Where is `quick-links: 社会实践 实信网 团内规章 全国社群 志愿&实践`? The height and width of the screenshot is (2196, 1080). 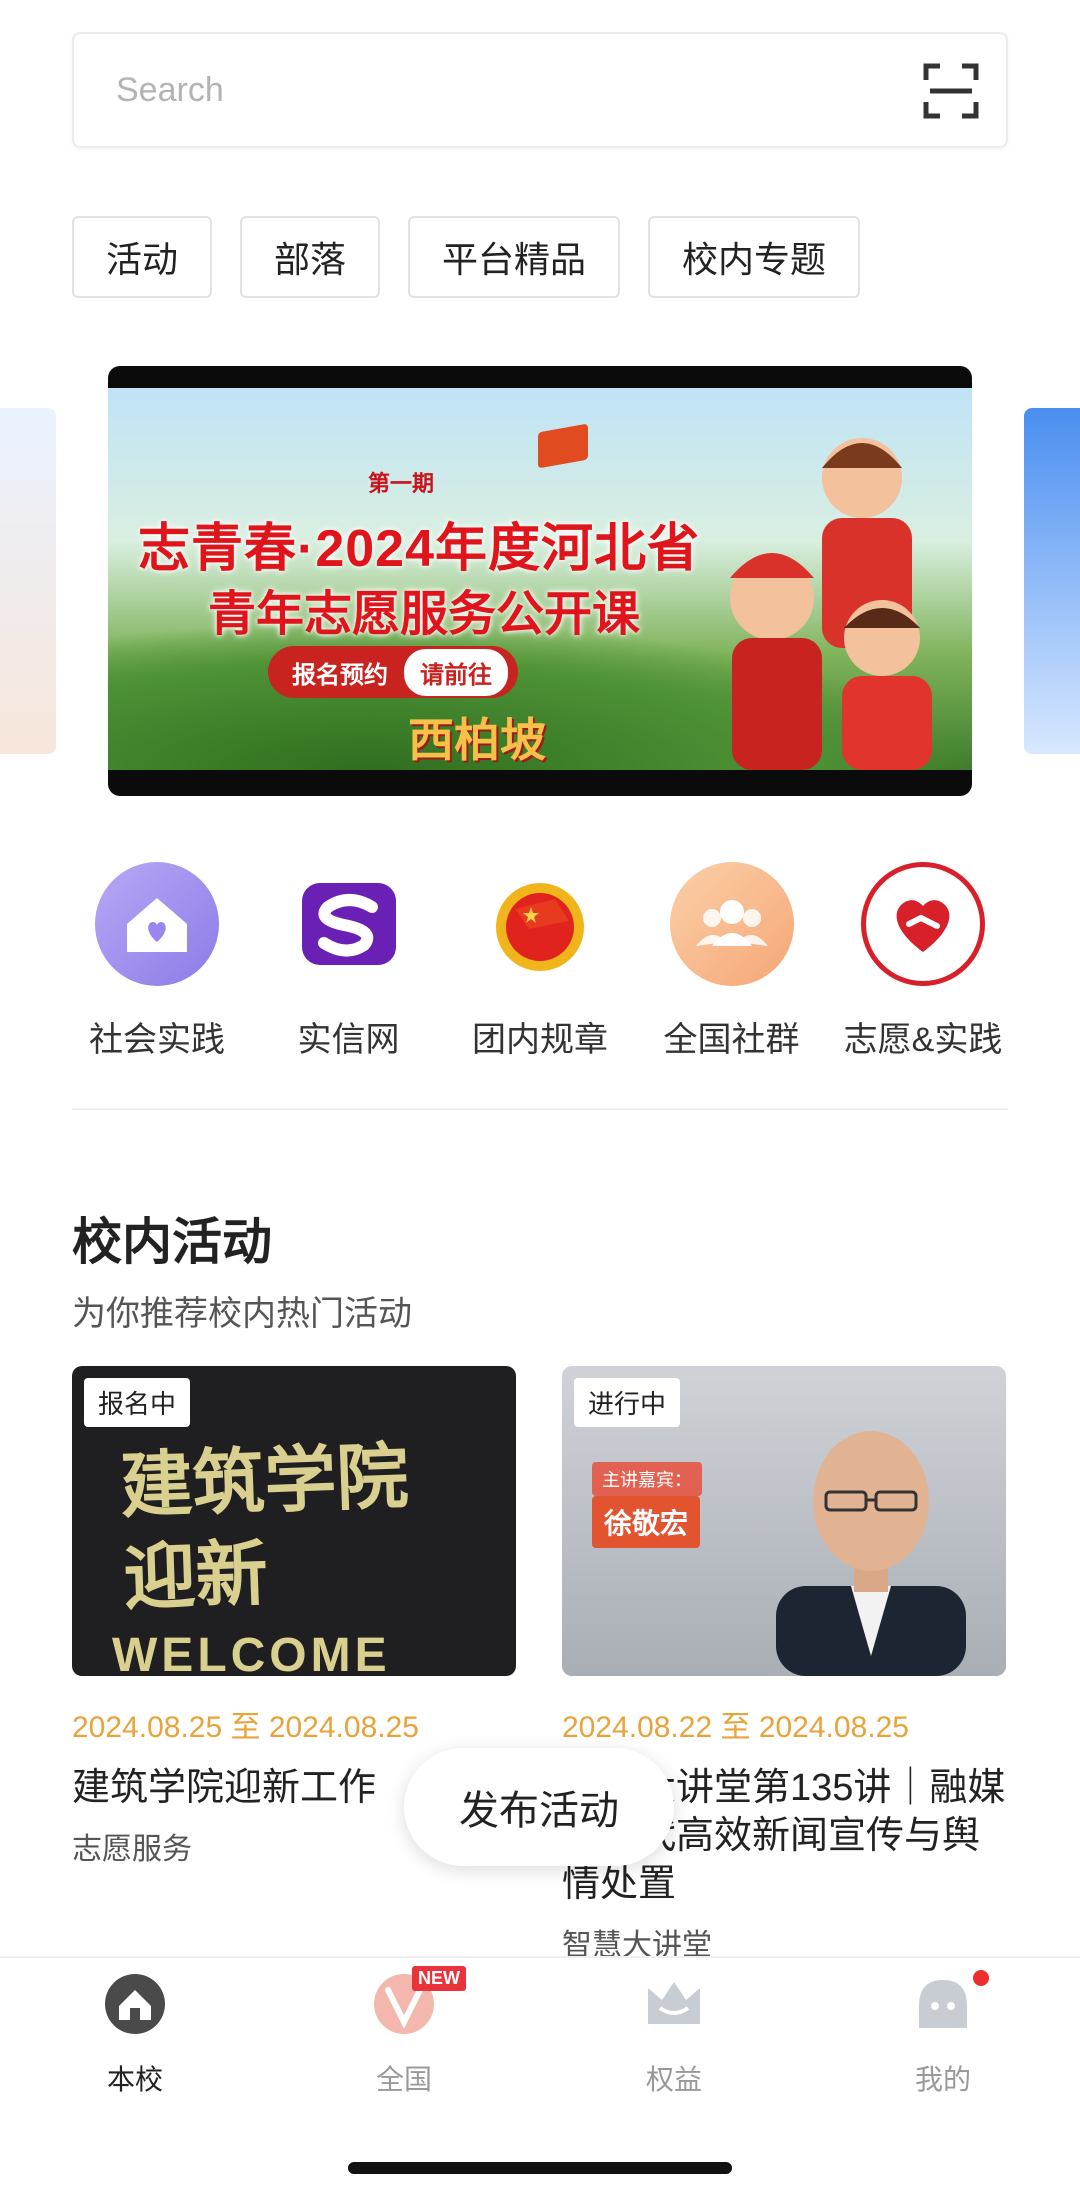 quick-links: 社会实践 实信网 团内规章 全国社群 志愿&实践 is located at coordinates (540, 961).